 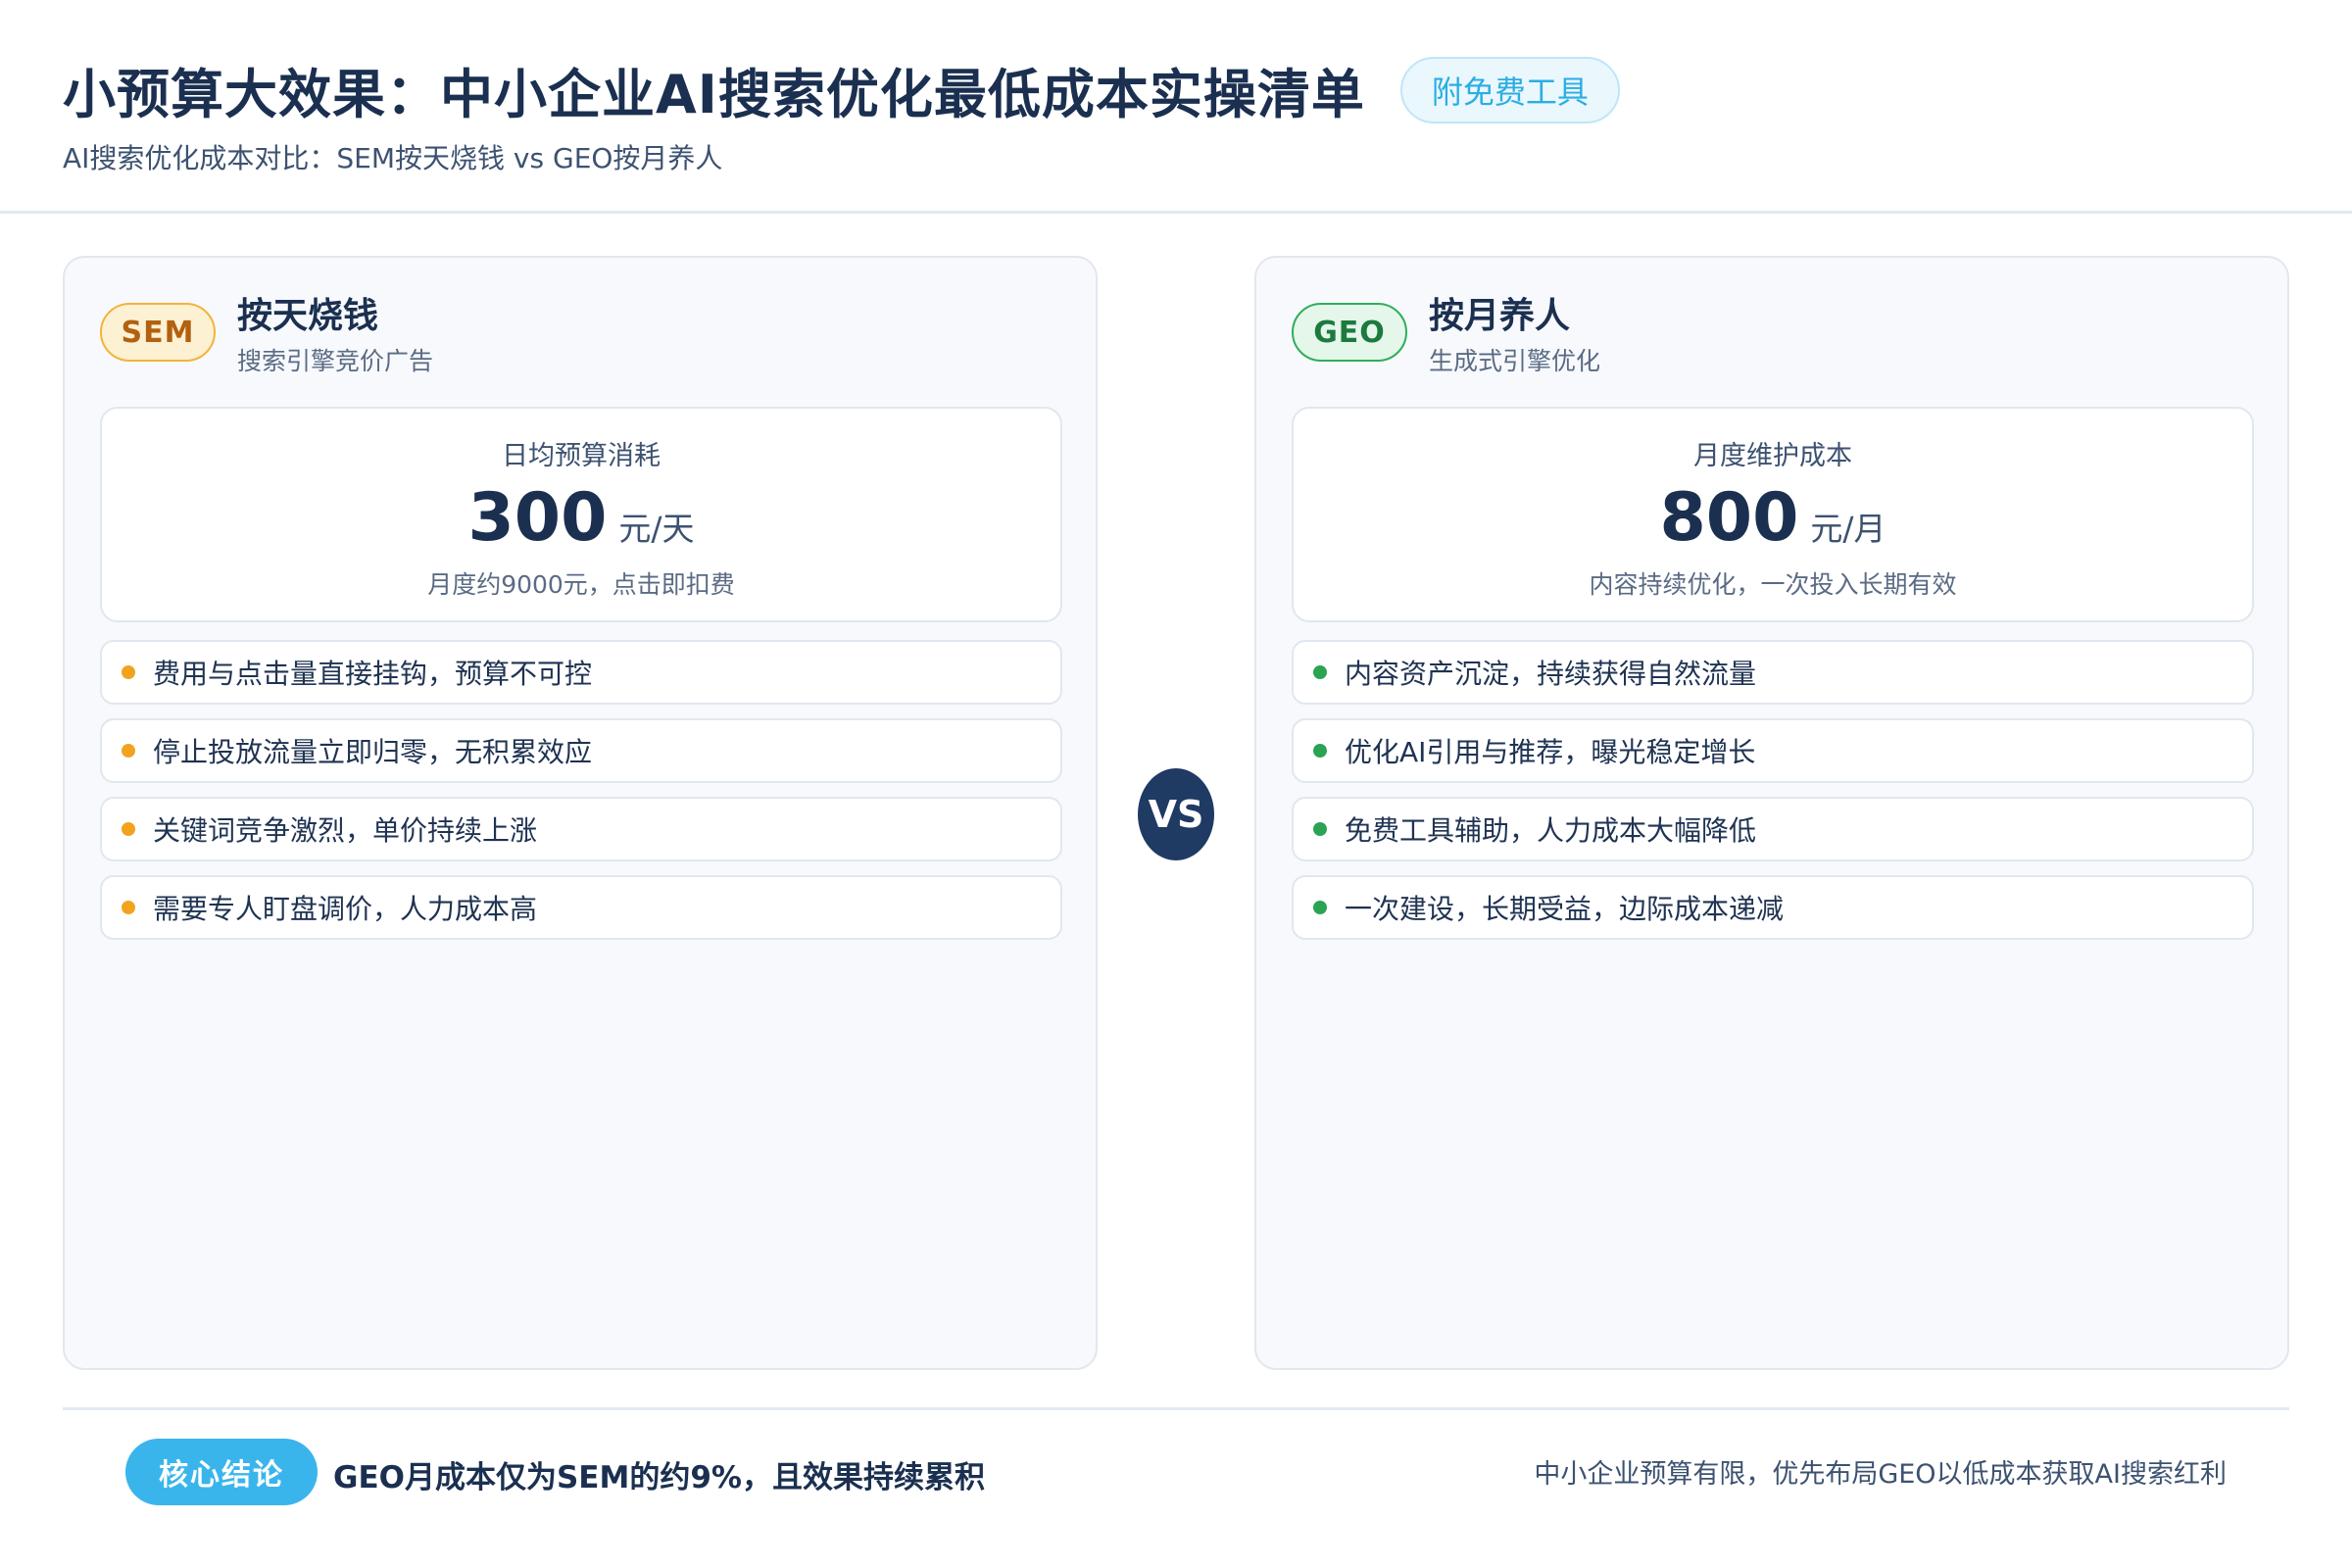 What do you see at coordinates (656, 529) in the screenshot?
I see `sem-cost-unit: 元/天` at bounding box center [656, 529].